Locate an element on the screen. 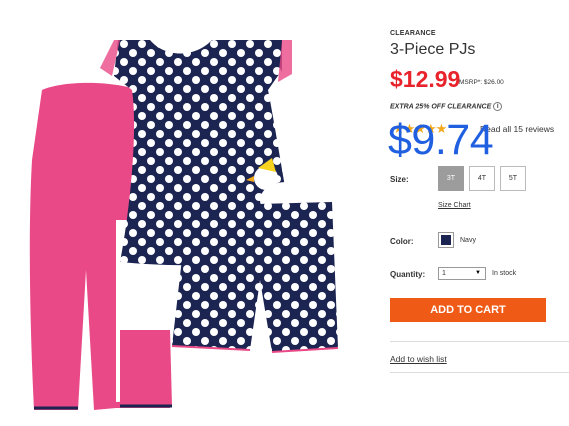 Image resolution: width=569 pixels, height=426 pixels. quantity-value: 1 is located at coordinates (444, 273).